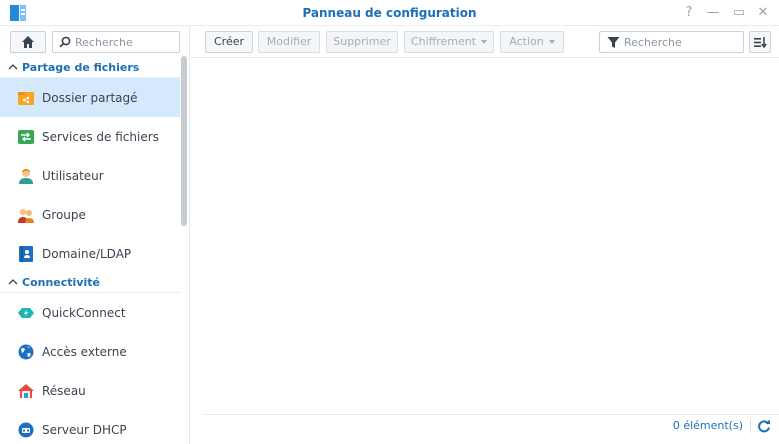  Describe the element at coordinates (64, 390) in the screenshot. I see `sidebar-item-label: Réseau` at that location.